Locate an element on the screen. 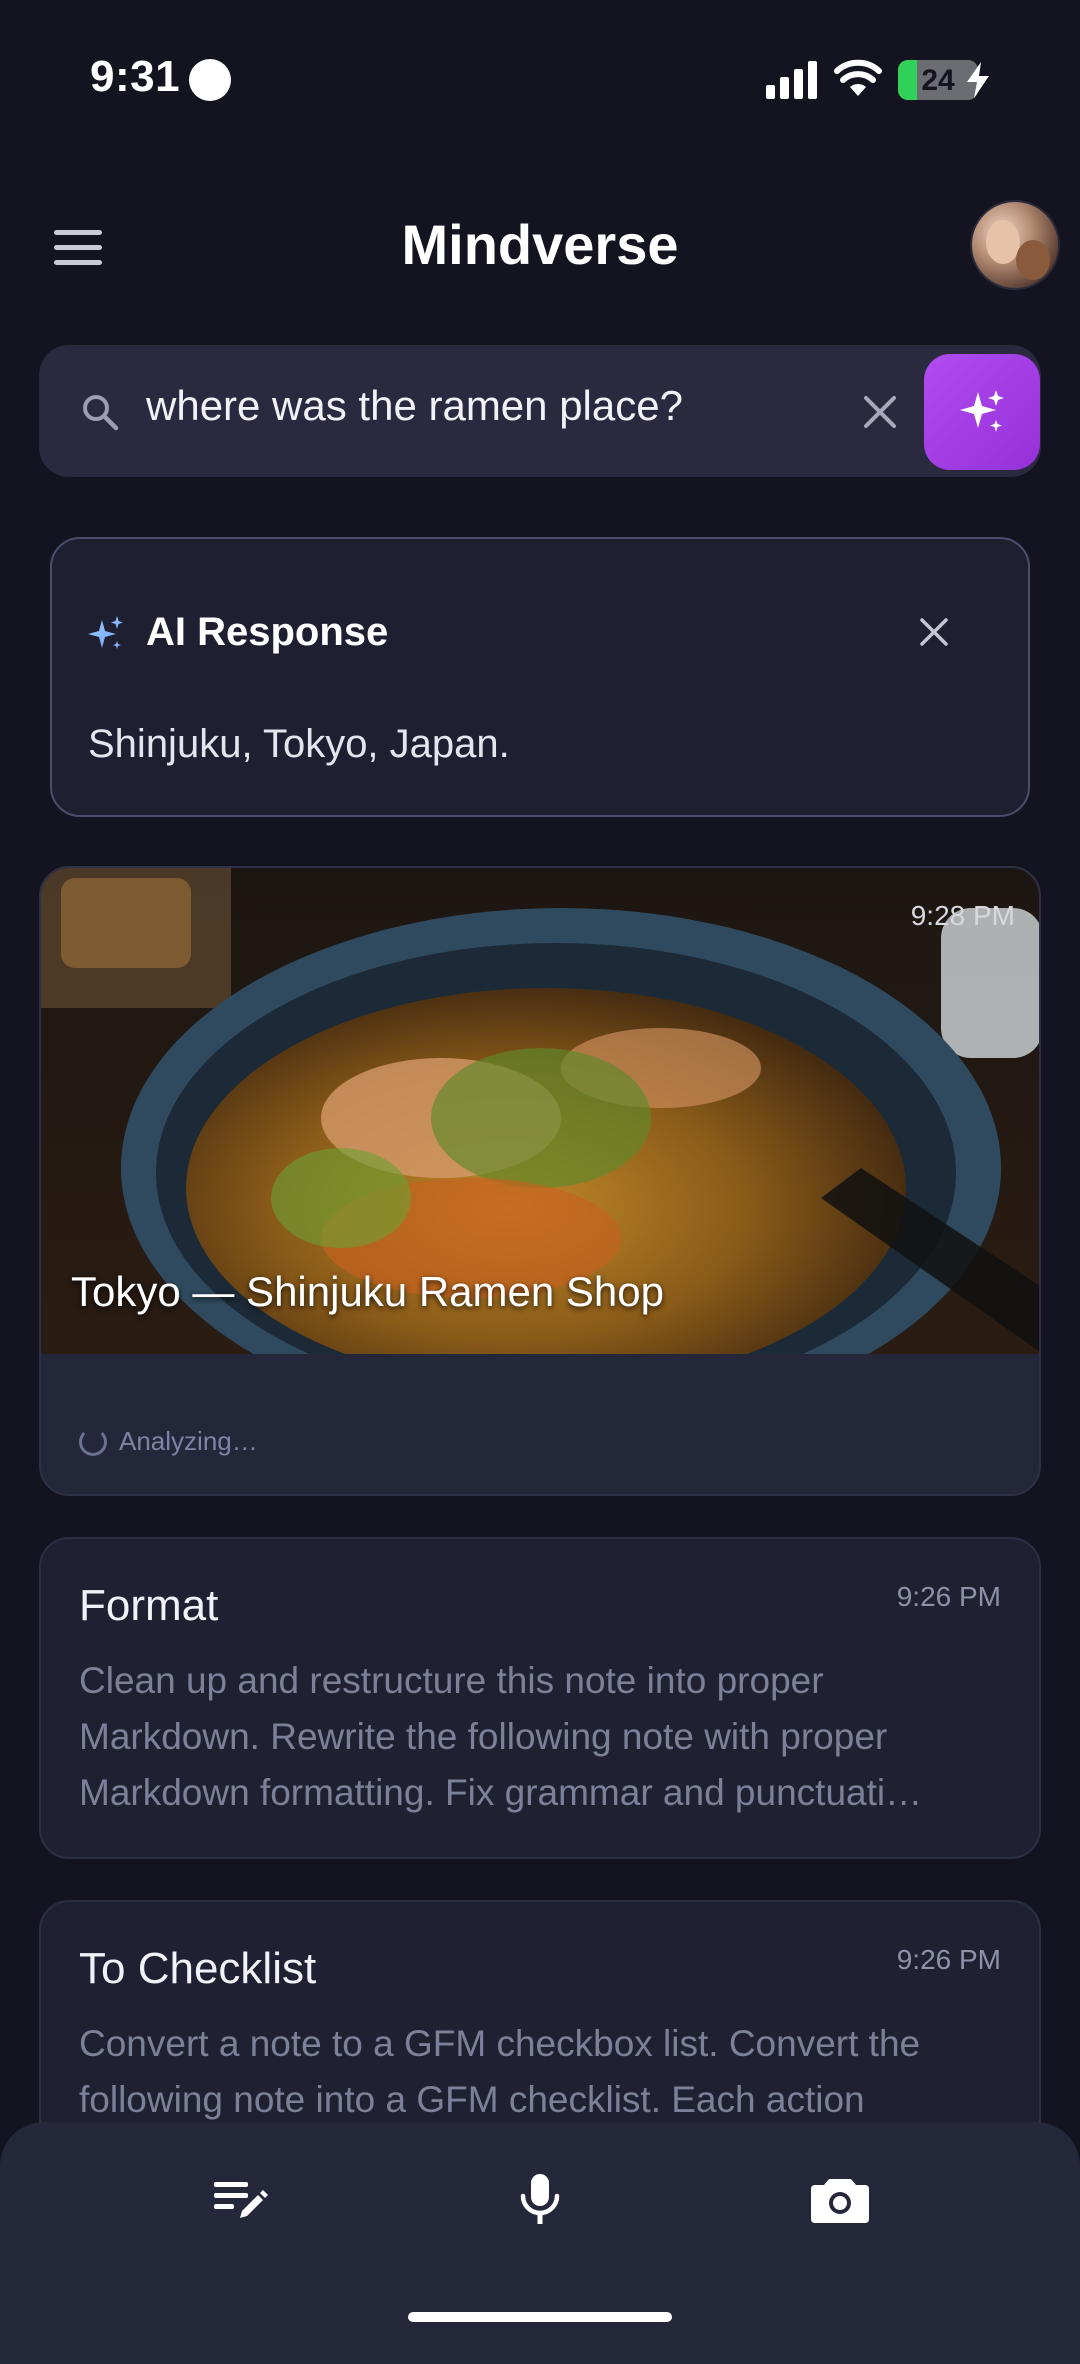  status-time: 9:31 is located at coordinates (135, 76).